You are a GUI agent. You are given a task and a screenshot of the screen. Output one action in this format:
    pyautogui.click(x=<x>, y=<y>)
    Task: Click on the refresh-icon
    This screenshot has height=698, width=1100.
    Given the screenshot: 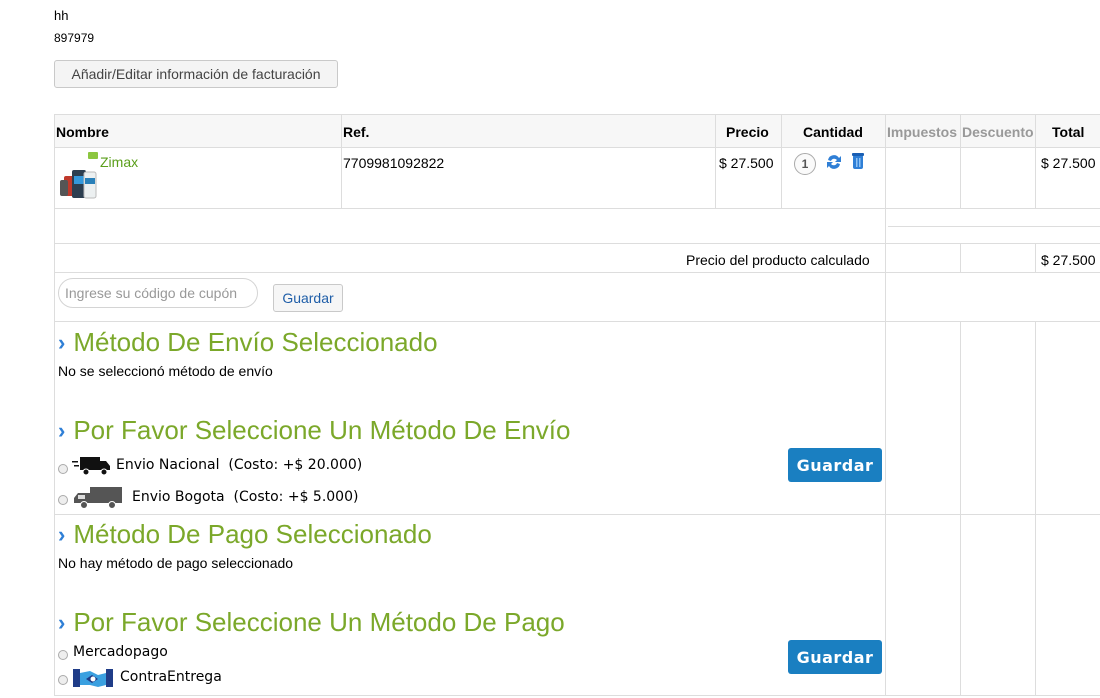 What is the action you would take?
    pyautogui.click(x=834, y=162)
    